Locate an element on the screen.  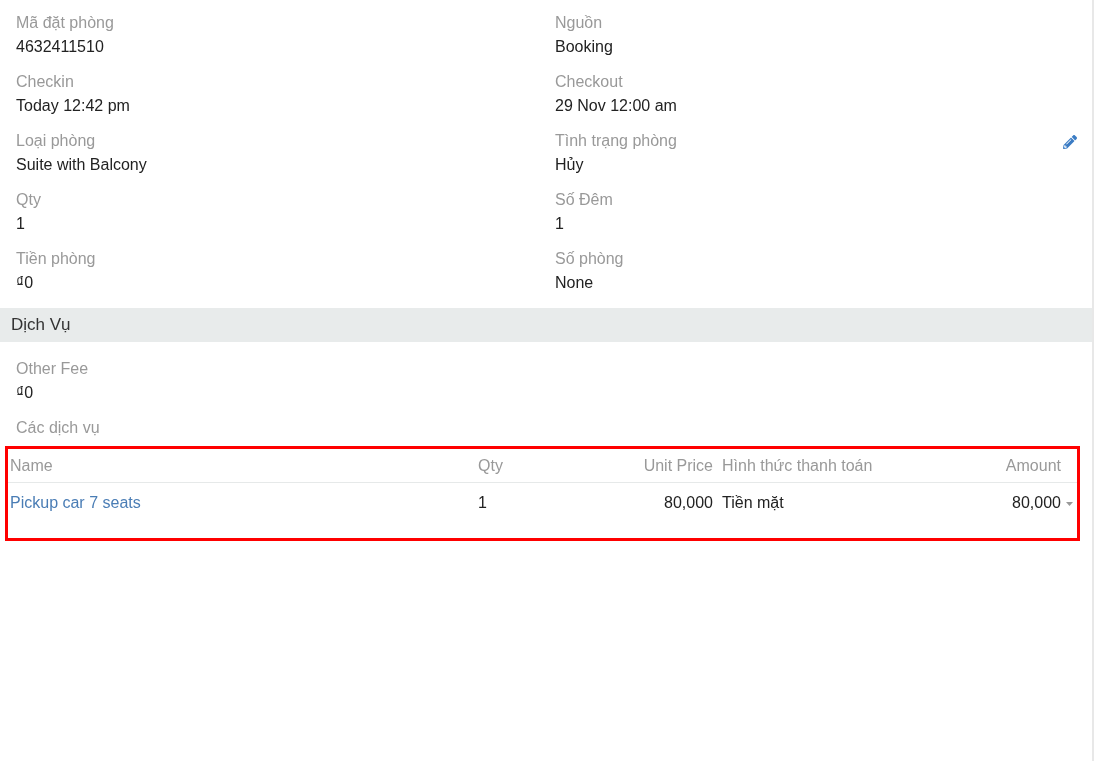
column-header: Unit Price is located at coordinates (678, 465).